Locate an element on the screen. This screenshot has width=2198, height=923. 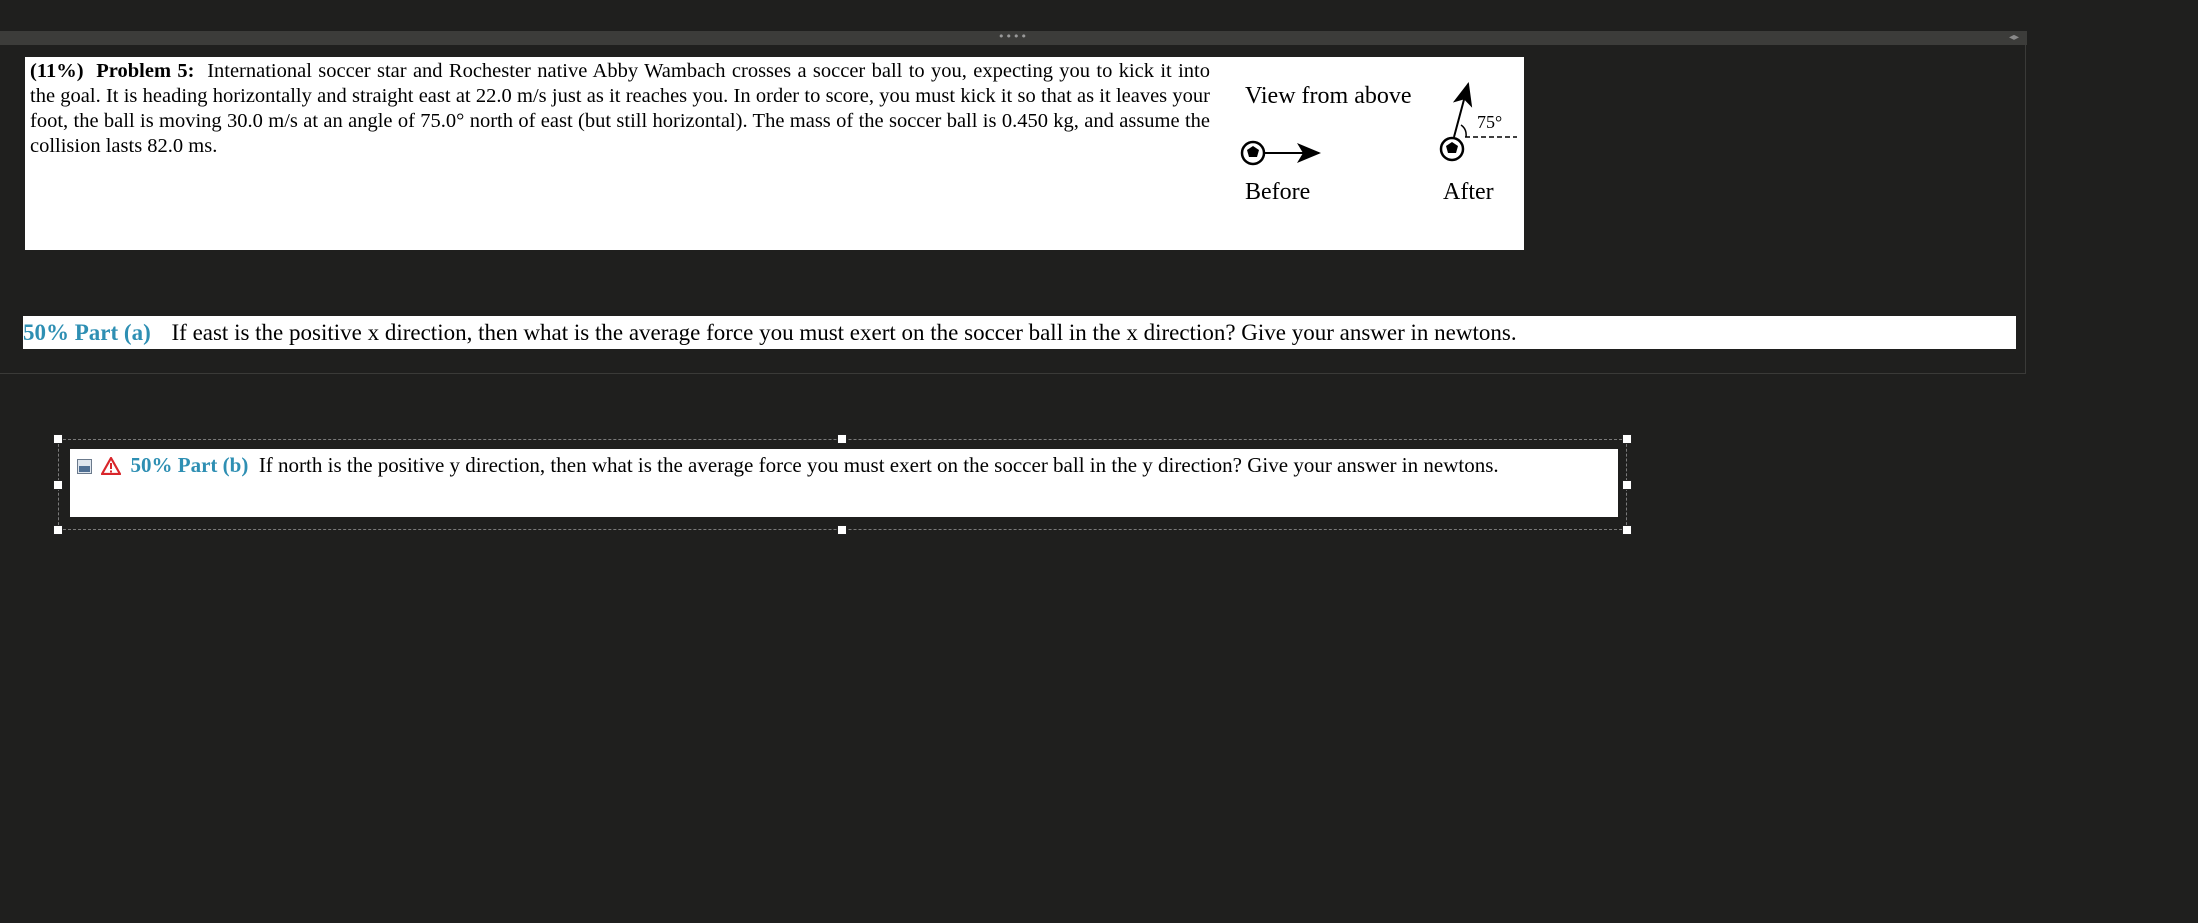
problem-label: Problem 5: is located at coordinates (145, 71).